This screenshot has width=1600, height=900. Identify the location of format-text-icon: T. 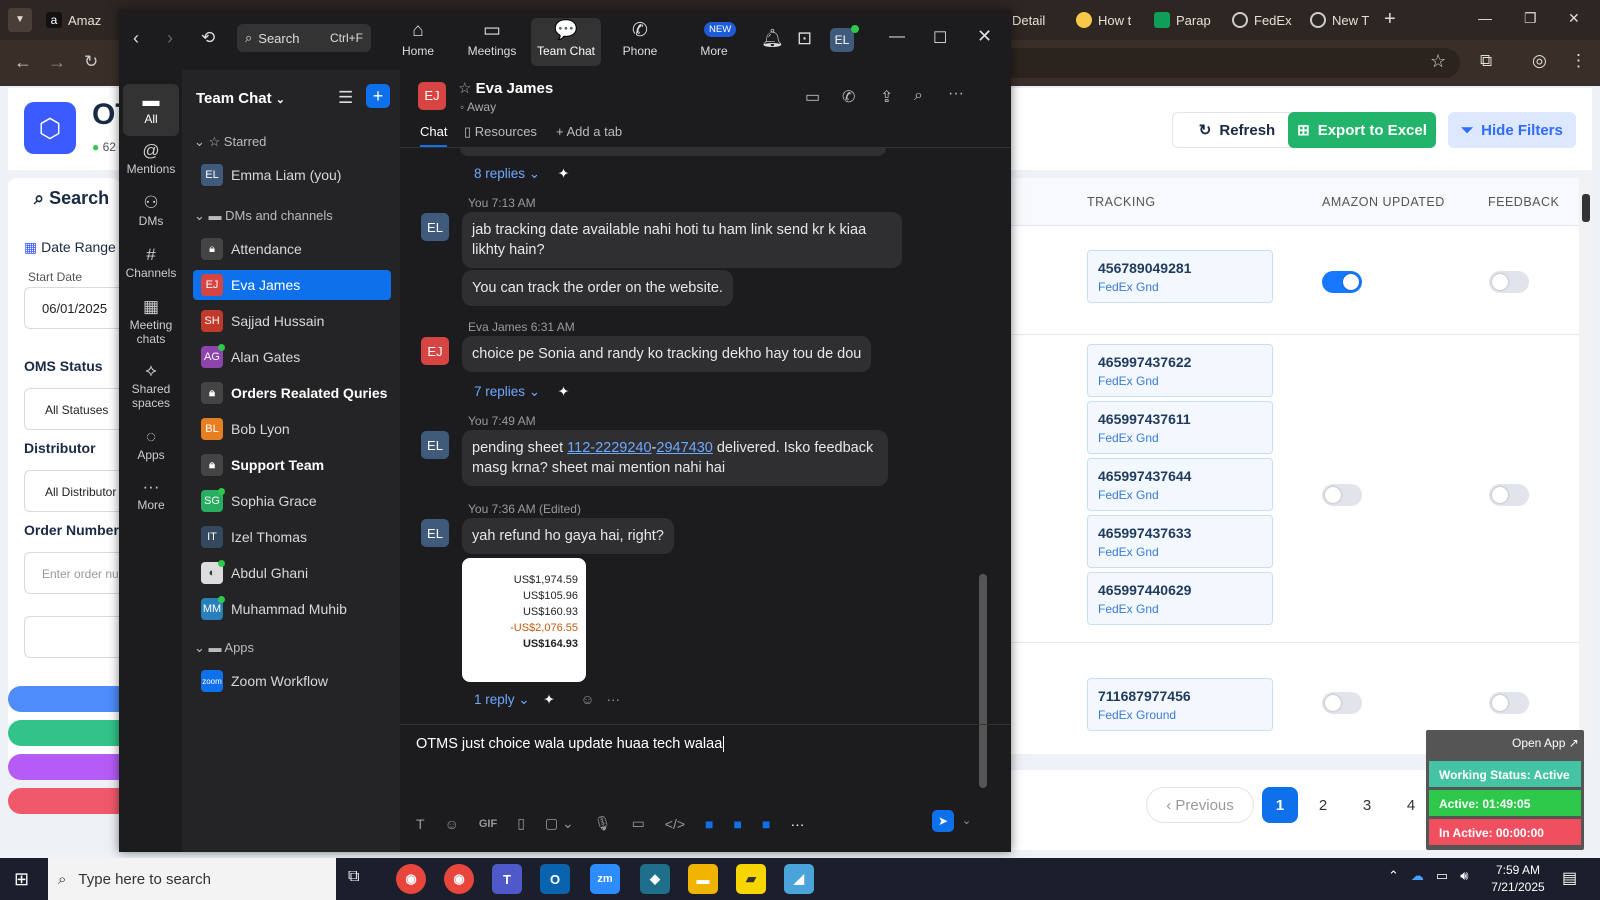
(420, 824).